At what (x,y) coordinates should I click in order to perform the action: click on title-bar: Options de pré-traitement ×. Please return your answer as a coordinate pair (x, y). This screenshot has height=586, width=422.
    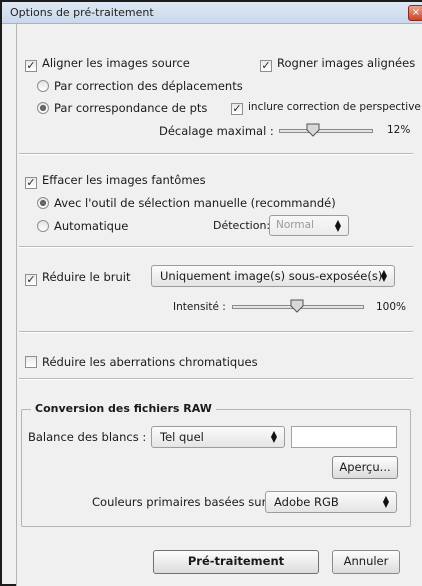
    Looking at the image, I should click on (212, 13).